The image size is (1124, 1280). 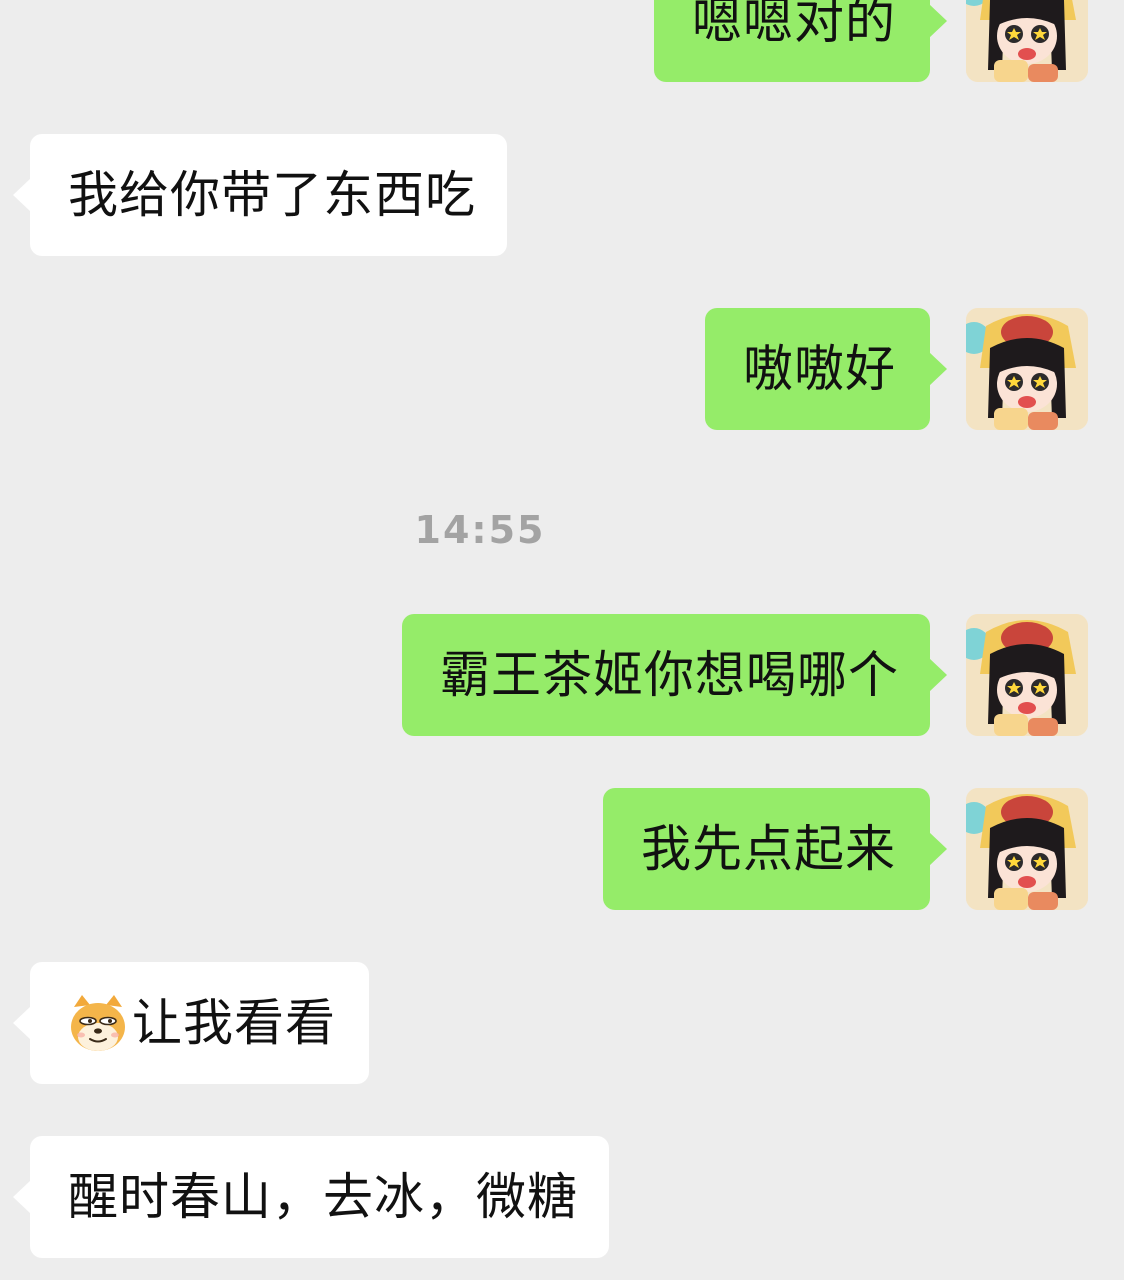 I want to click on message-bubble-outgoing: 嗯嗯对的, so click(x=800, y=41).